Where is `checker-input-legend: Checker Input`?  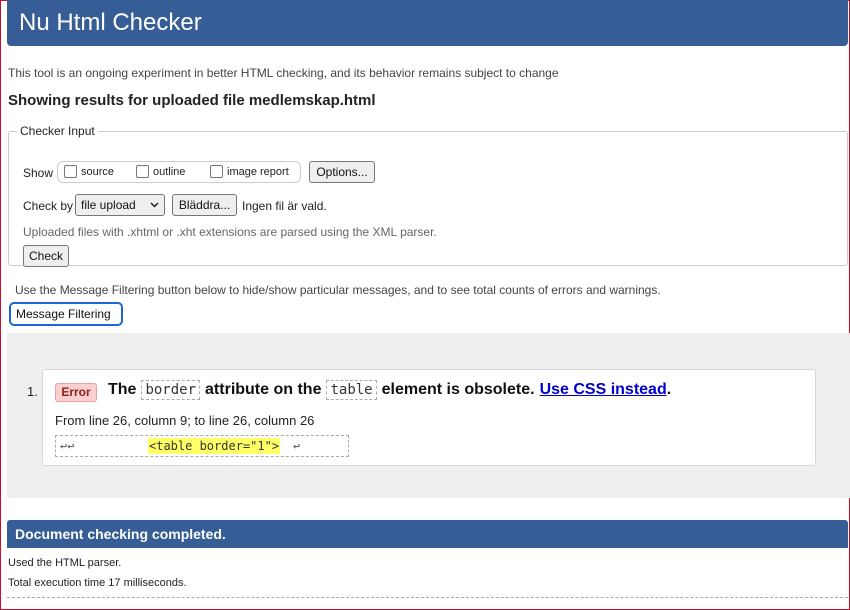 checker-input-legend: Checker Input is located at coordinates (57, 131).